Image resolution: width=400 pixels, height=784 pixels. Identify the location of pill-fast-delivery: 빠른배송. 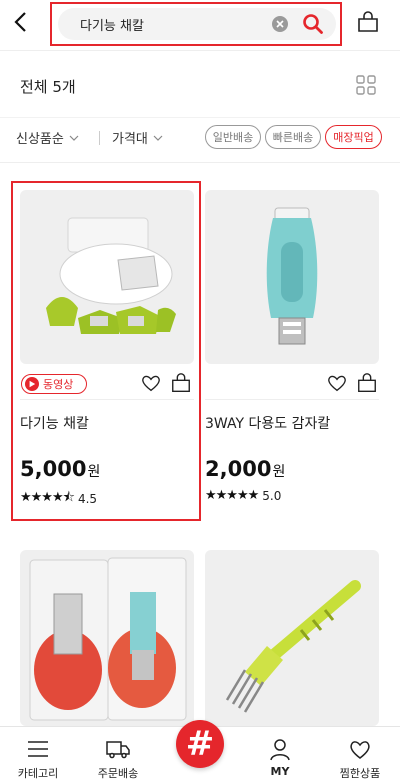
(293, 137).